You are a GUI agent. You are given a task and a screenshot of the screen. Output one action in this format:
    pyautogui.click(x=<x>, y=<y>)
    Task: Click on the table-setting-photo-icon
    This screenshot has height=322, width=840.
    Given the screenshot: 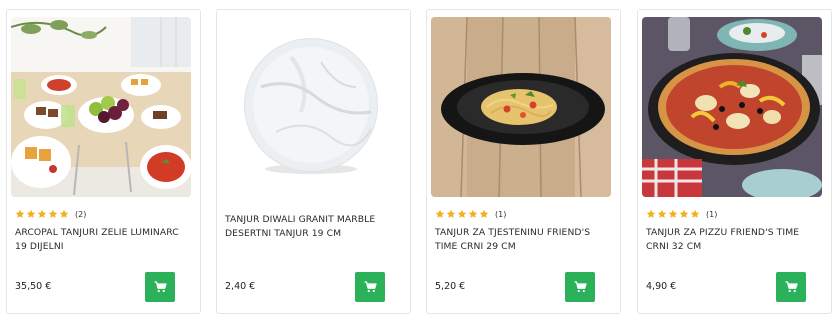 What is the action you would take?
    pyautogui.click(x=101, y=107)
    